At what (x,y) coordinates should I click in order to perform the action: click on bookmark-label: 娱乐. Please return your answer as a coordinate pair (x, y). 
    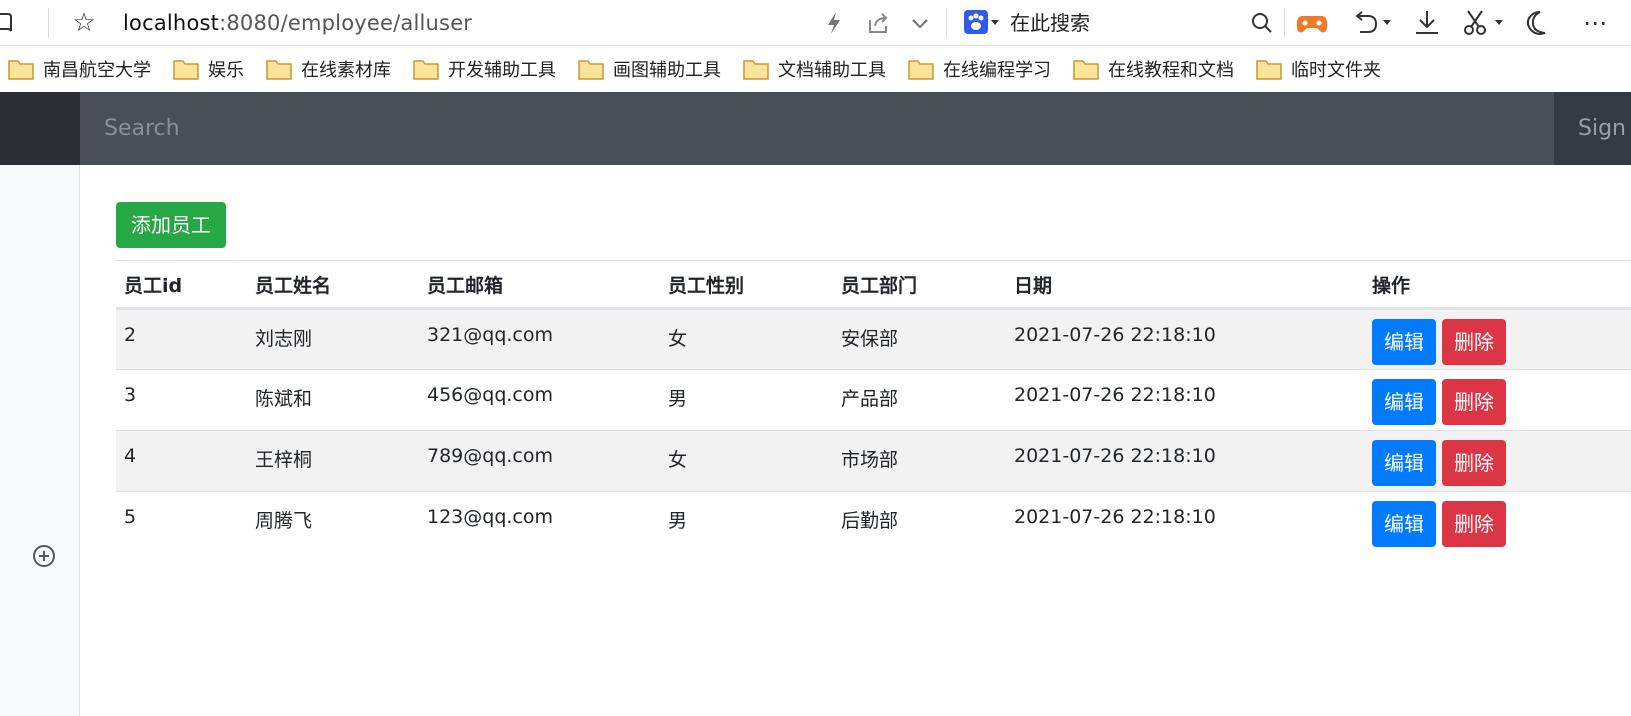
    Looking at the image, I should click on (226, 70).